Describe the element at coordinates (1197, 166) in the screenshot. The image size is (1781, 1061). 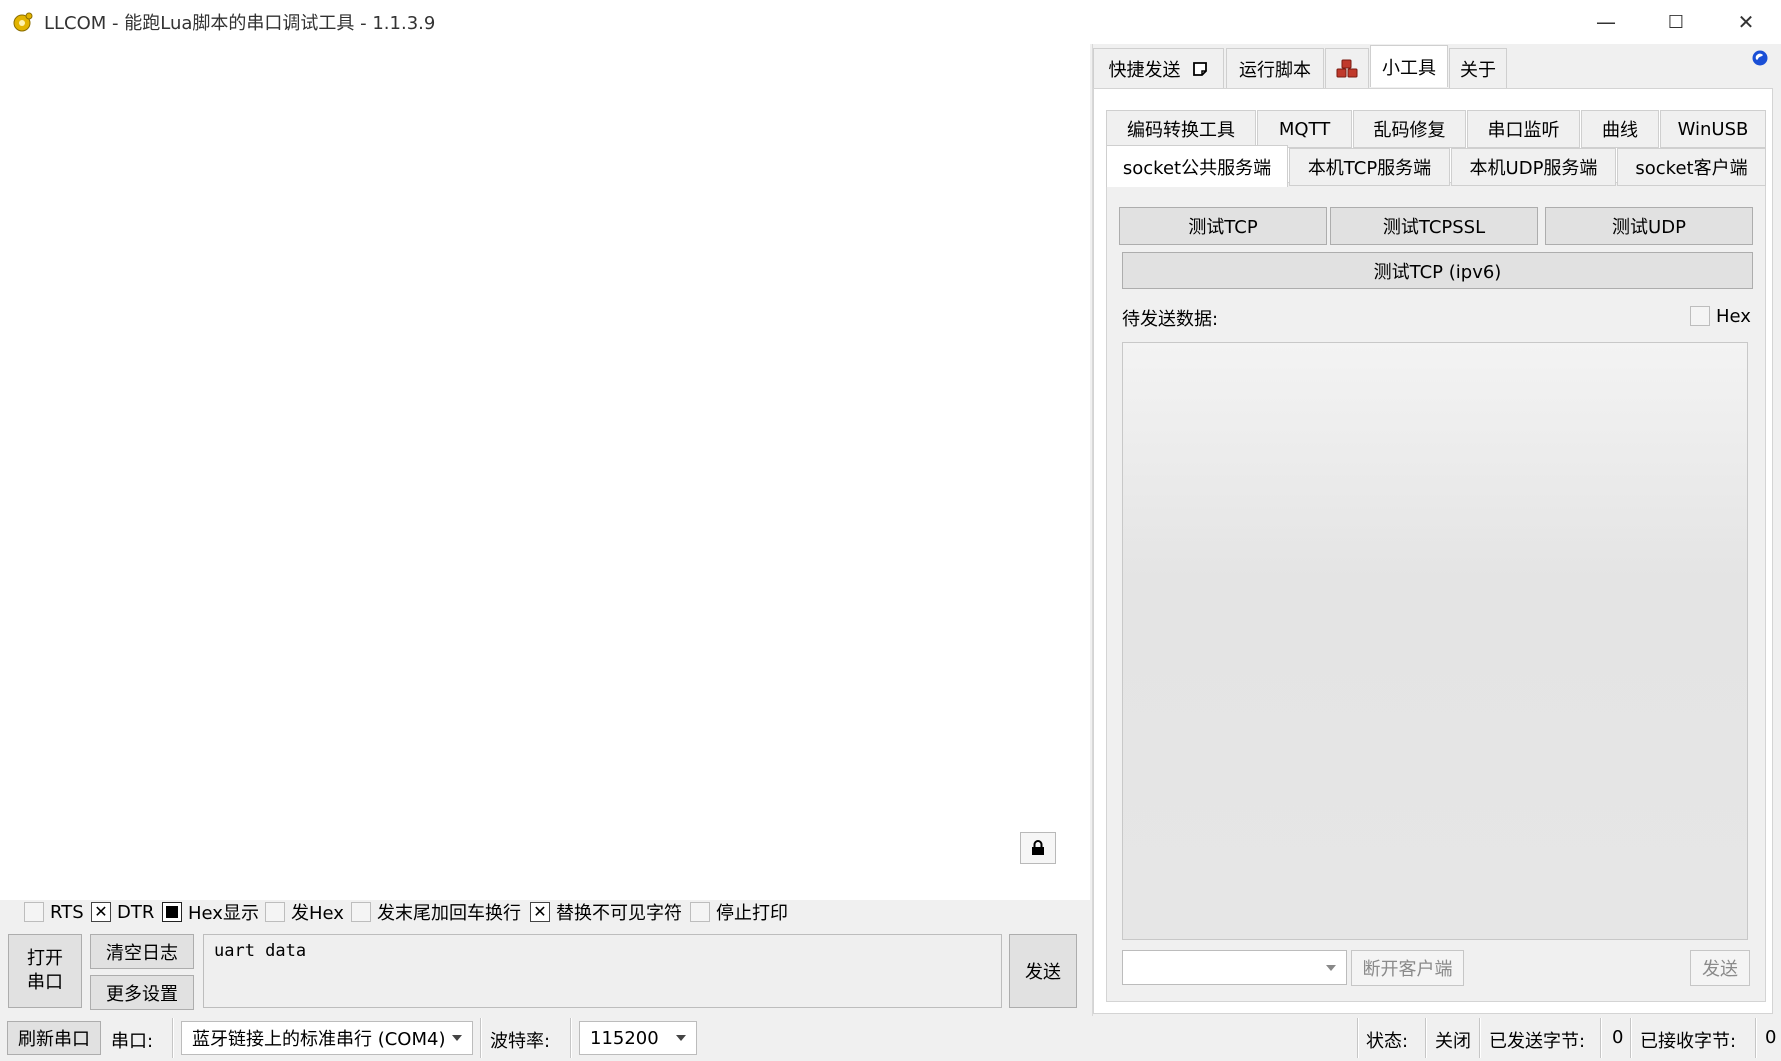
I see `subtab-socket-public-server: socket公共服务端` at that location.